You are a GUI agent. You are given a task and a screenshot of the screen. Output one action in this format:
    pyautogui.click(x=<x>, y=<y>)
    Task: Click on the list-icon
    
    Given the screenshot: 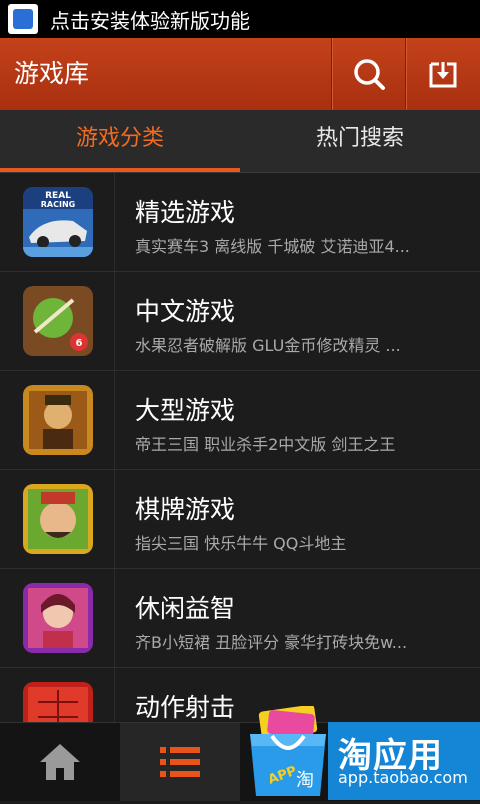 What is the action you would take?
    pyautogui.click(x=180, y=762)
    